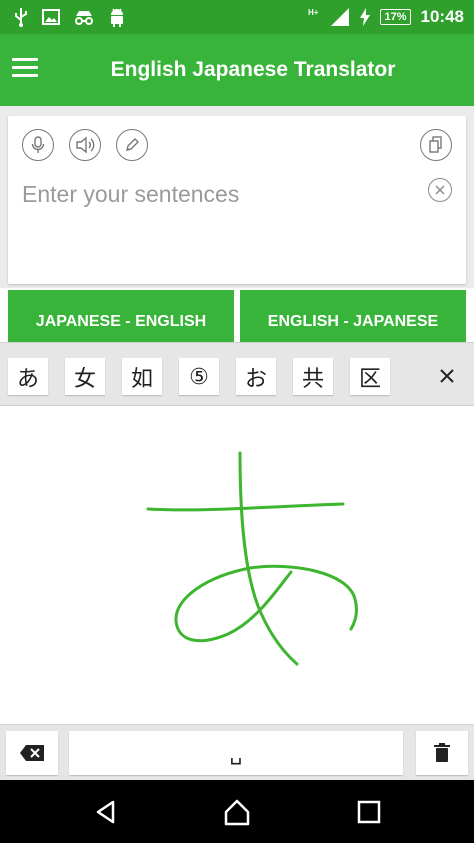 The height and width of the screenshot is (843, 474). What do you see at coordinates (353, 316) in the screenshot?
I see `english-japanese-button: ENGLISH - JAPANESE` at bounding box center [353, 316].